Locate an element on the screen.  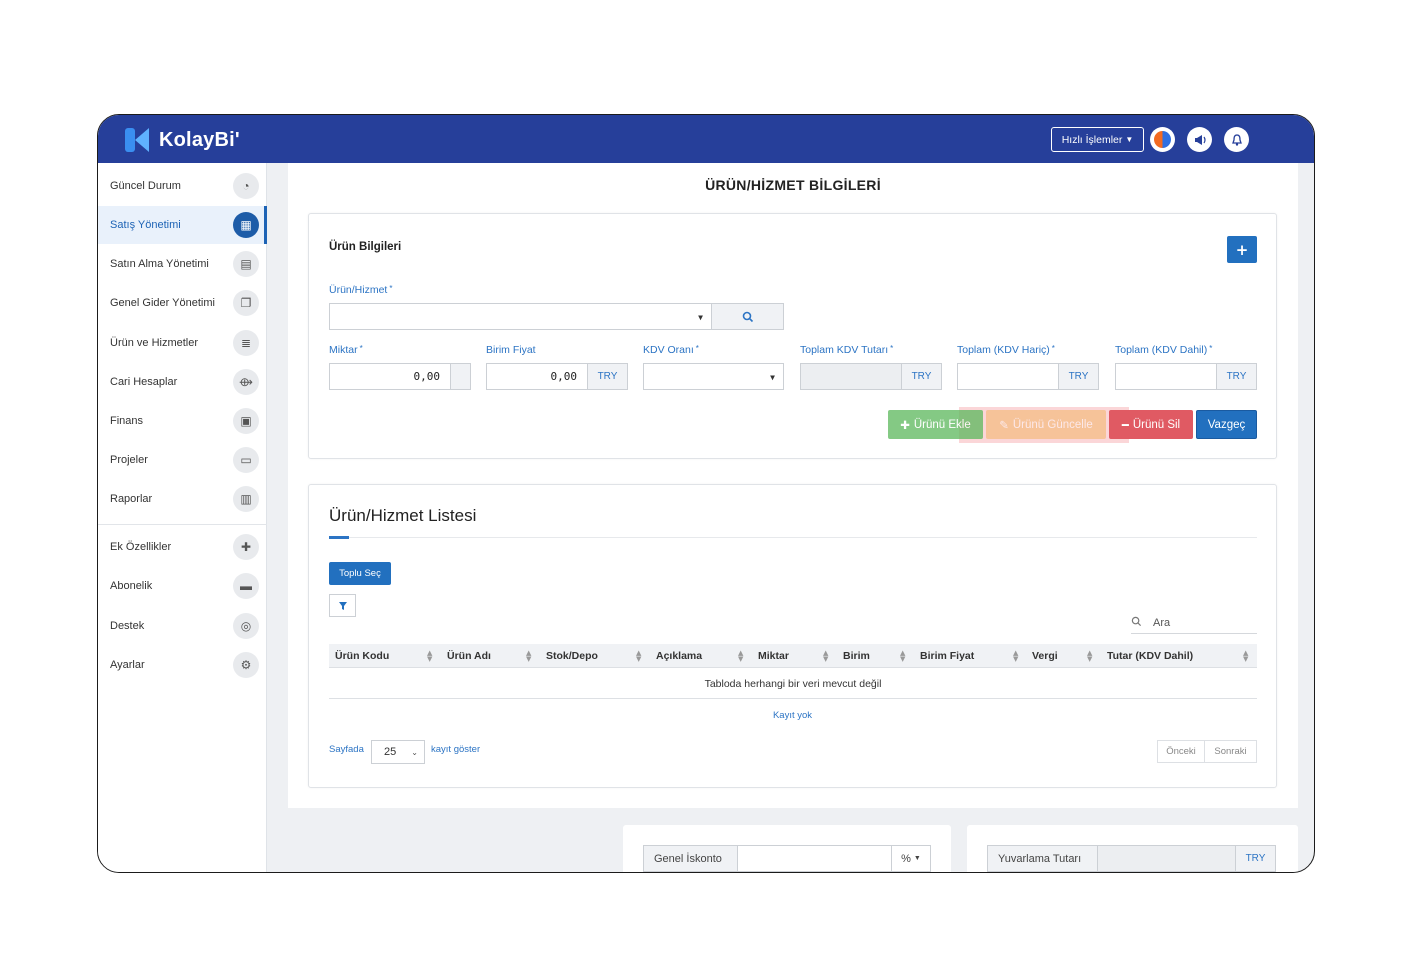
column-header-vergi: Vergi is located at coordinates (1045, 656).